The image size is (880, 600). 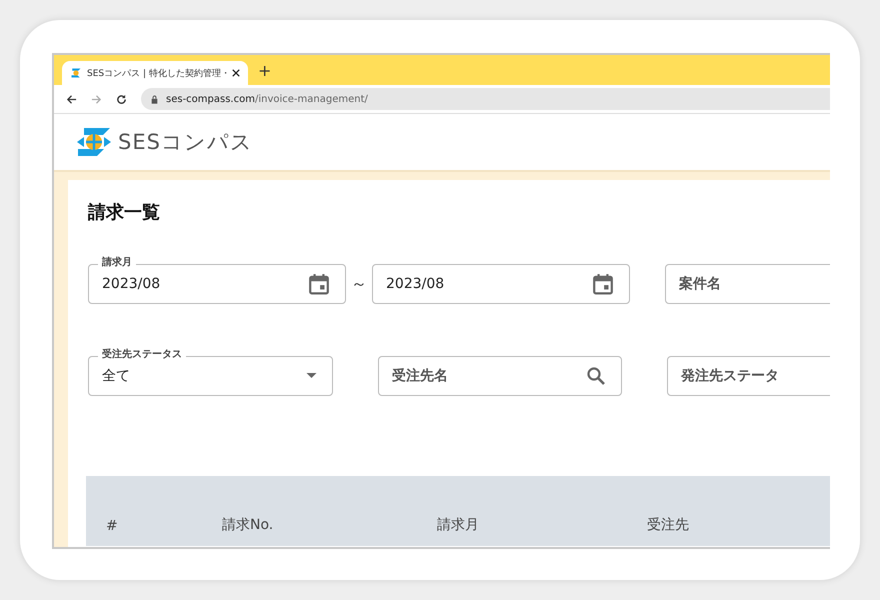 What do you see at coordinates (420, 376) in the screenshot?
I see `field-placeholder: 受注先名` at bounding box center [420, 376].